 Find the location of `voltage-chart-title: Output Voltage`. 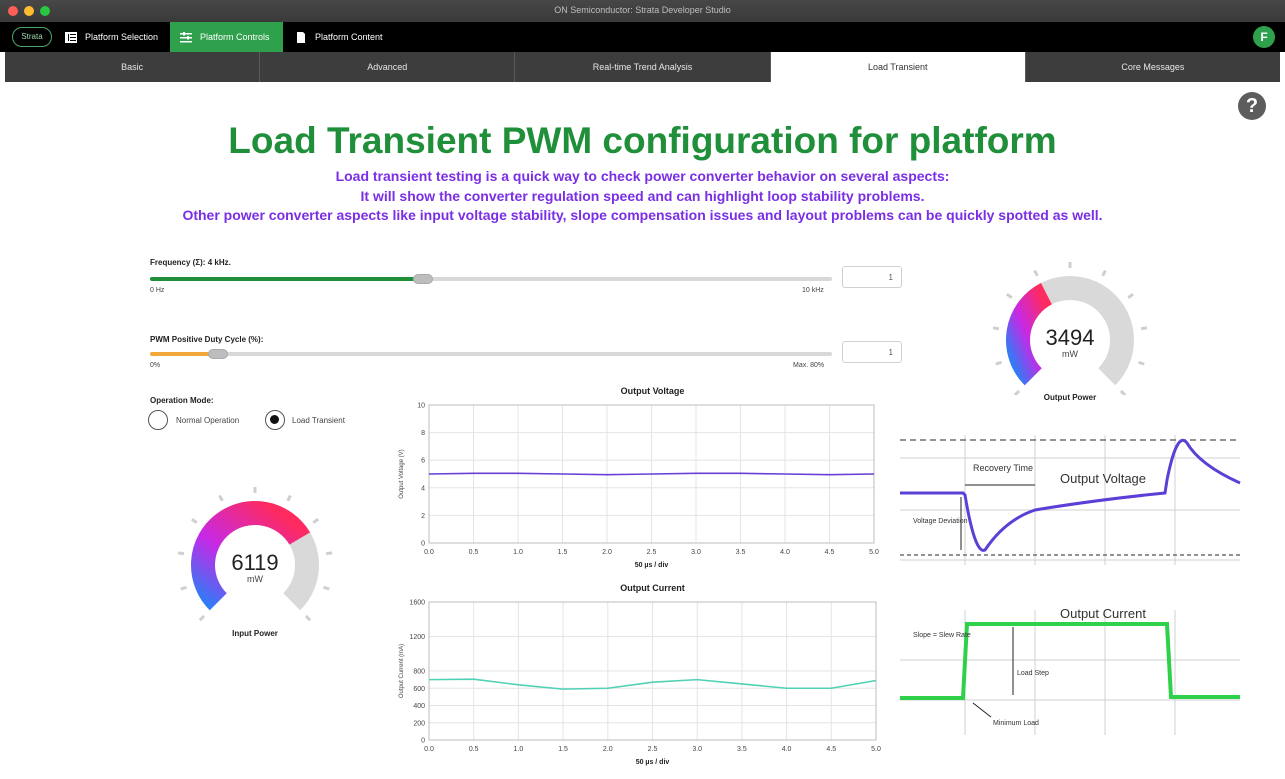

voltage-chart-title: Output Voltage is located at coordinates (652, 391).